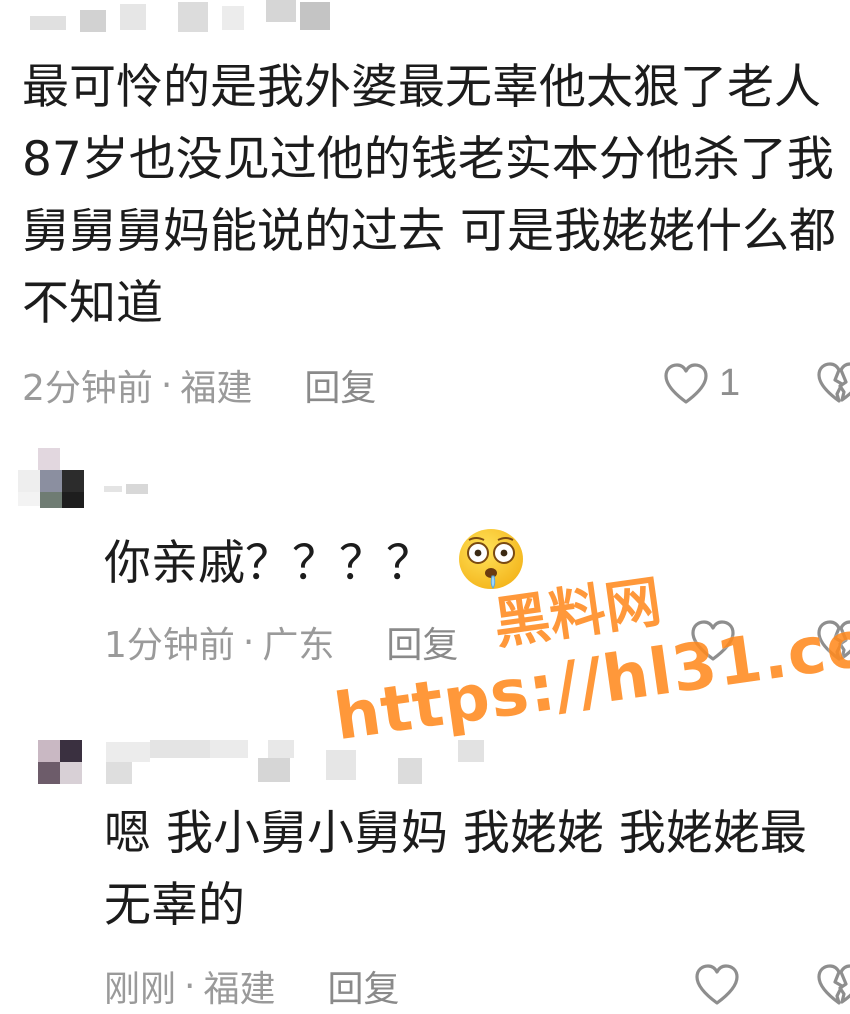 The image size is (850, 1014). I want to click on comment-time: 2分钟前, so click(87, 388).